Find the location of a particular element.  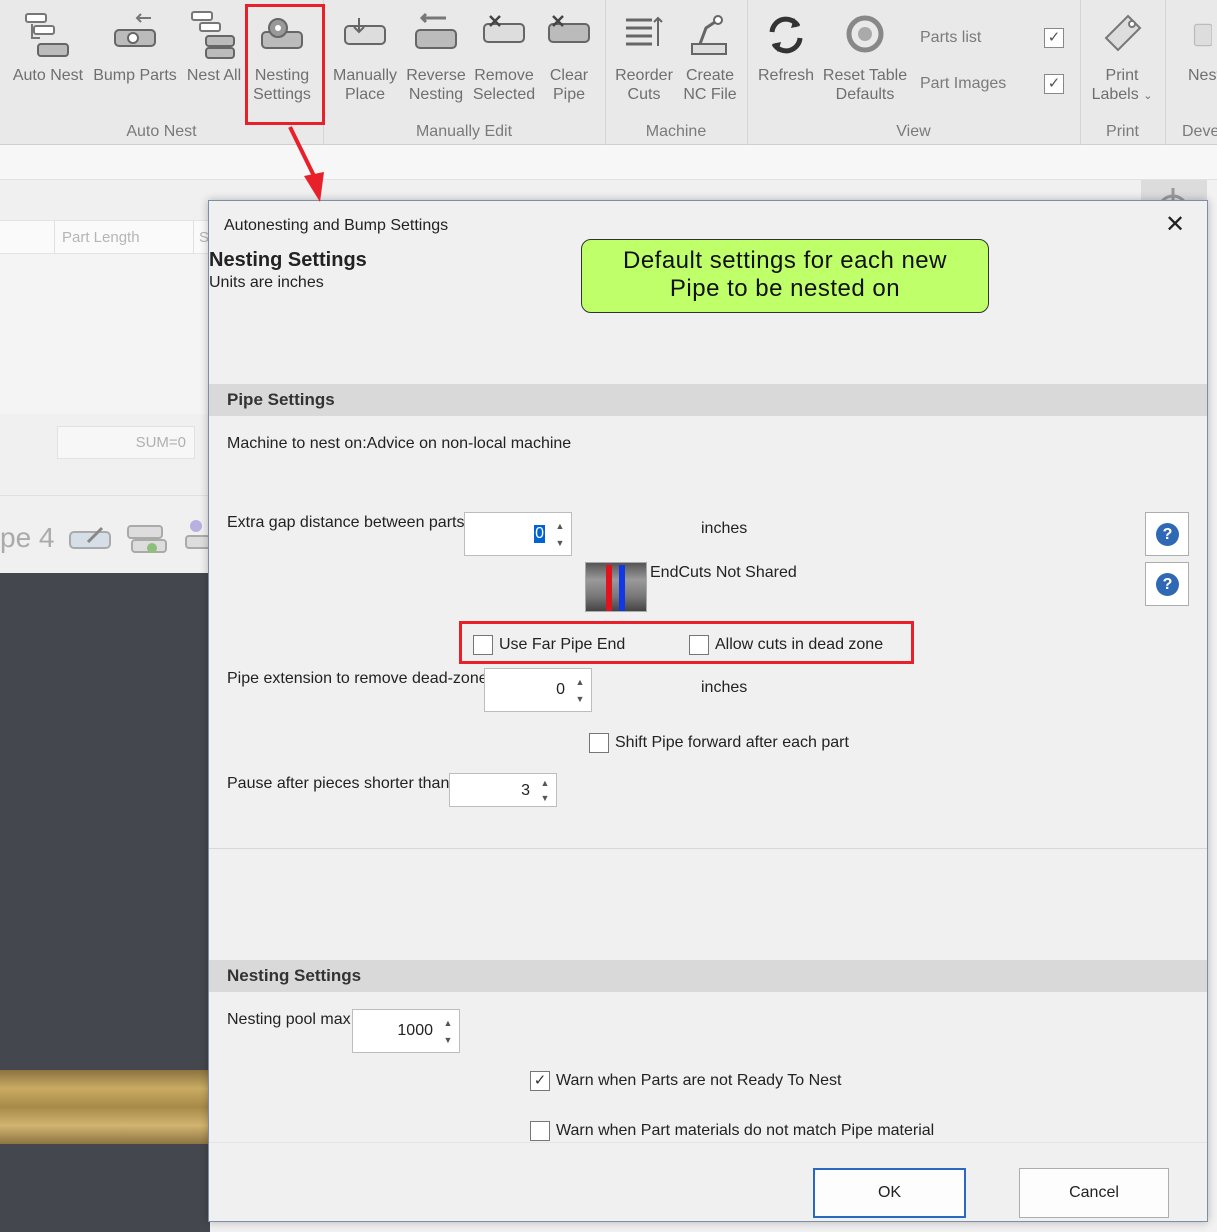

manually-place-button: Manually Place is located at coordinates (365, 60).